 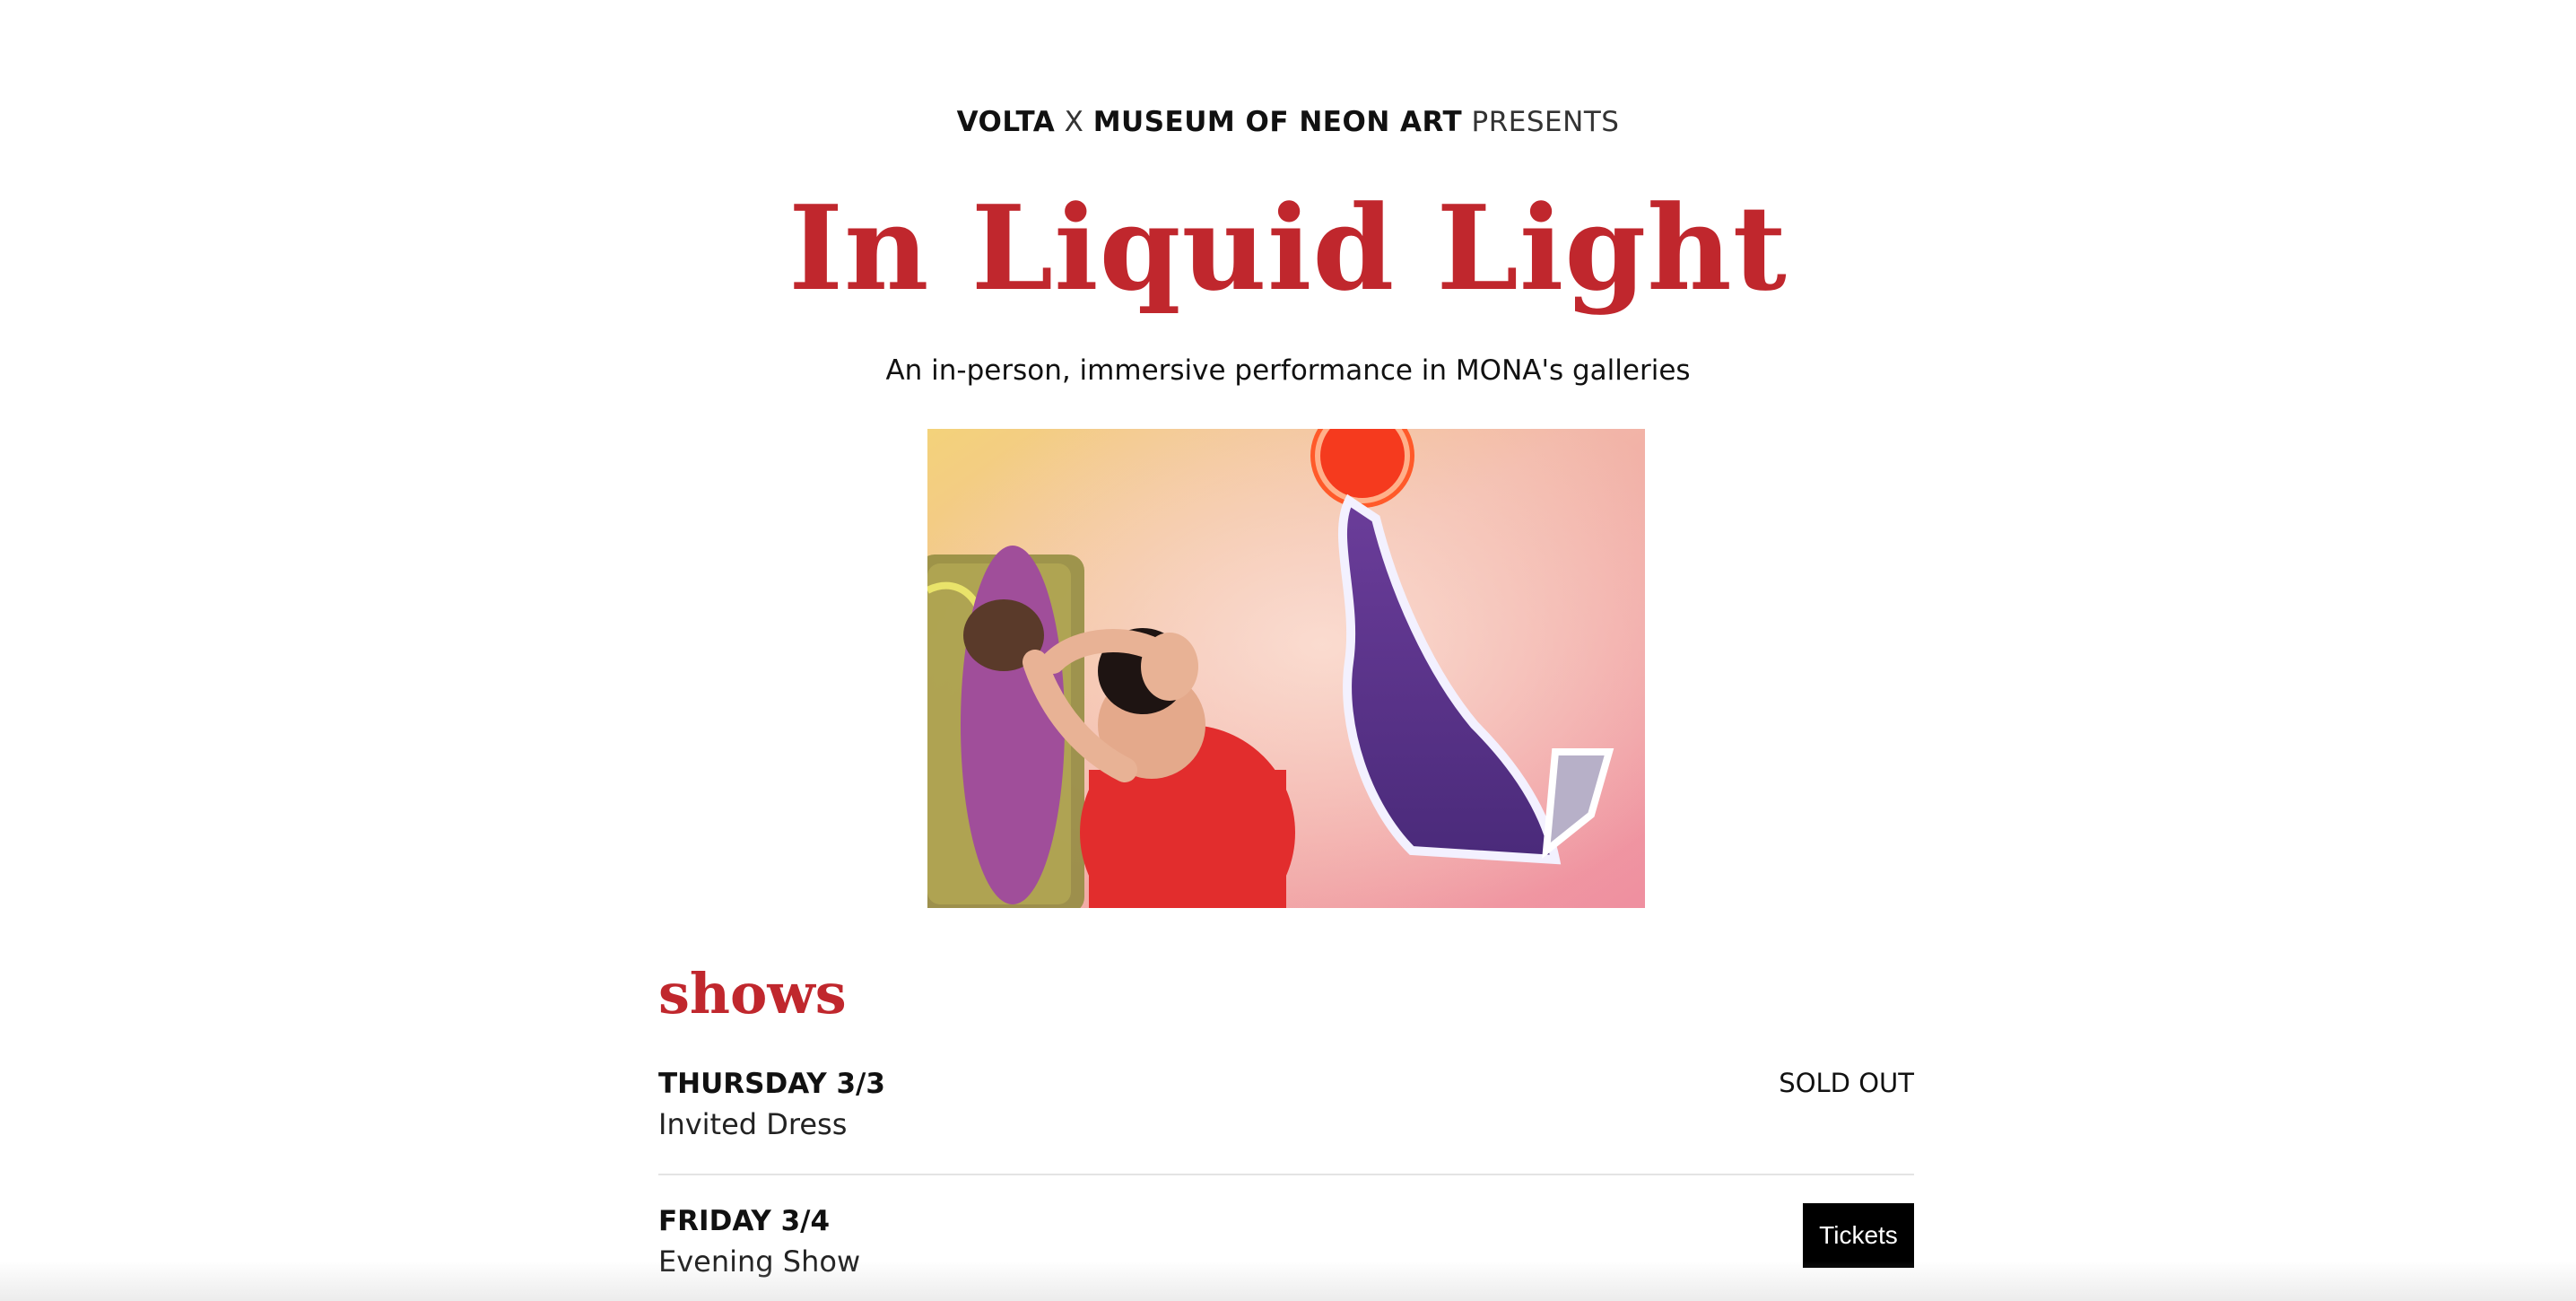 What do you see at coordinates (1545, 122) in the screenshot?
I see `presents-label: PRESENTS` at bounding box center [1545, 122].